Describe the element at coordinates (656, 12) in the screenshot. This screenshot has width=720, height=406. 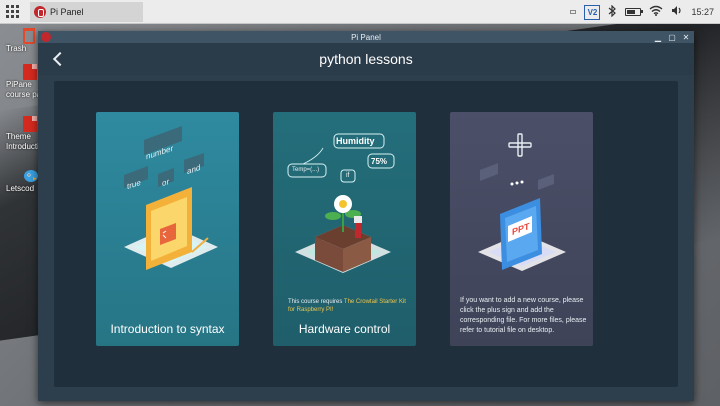
I see `wifi-icon` at that location.